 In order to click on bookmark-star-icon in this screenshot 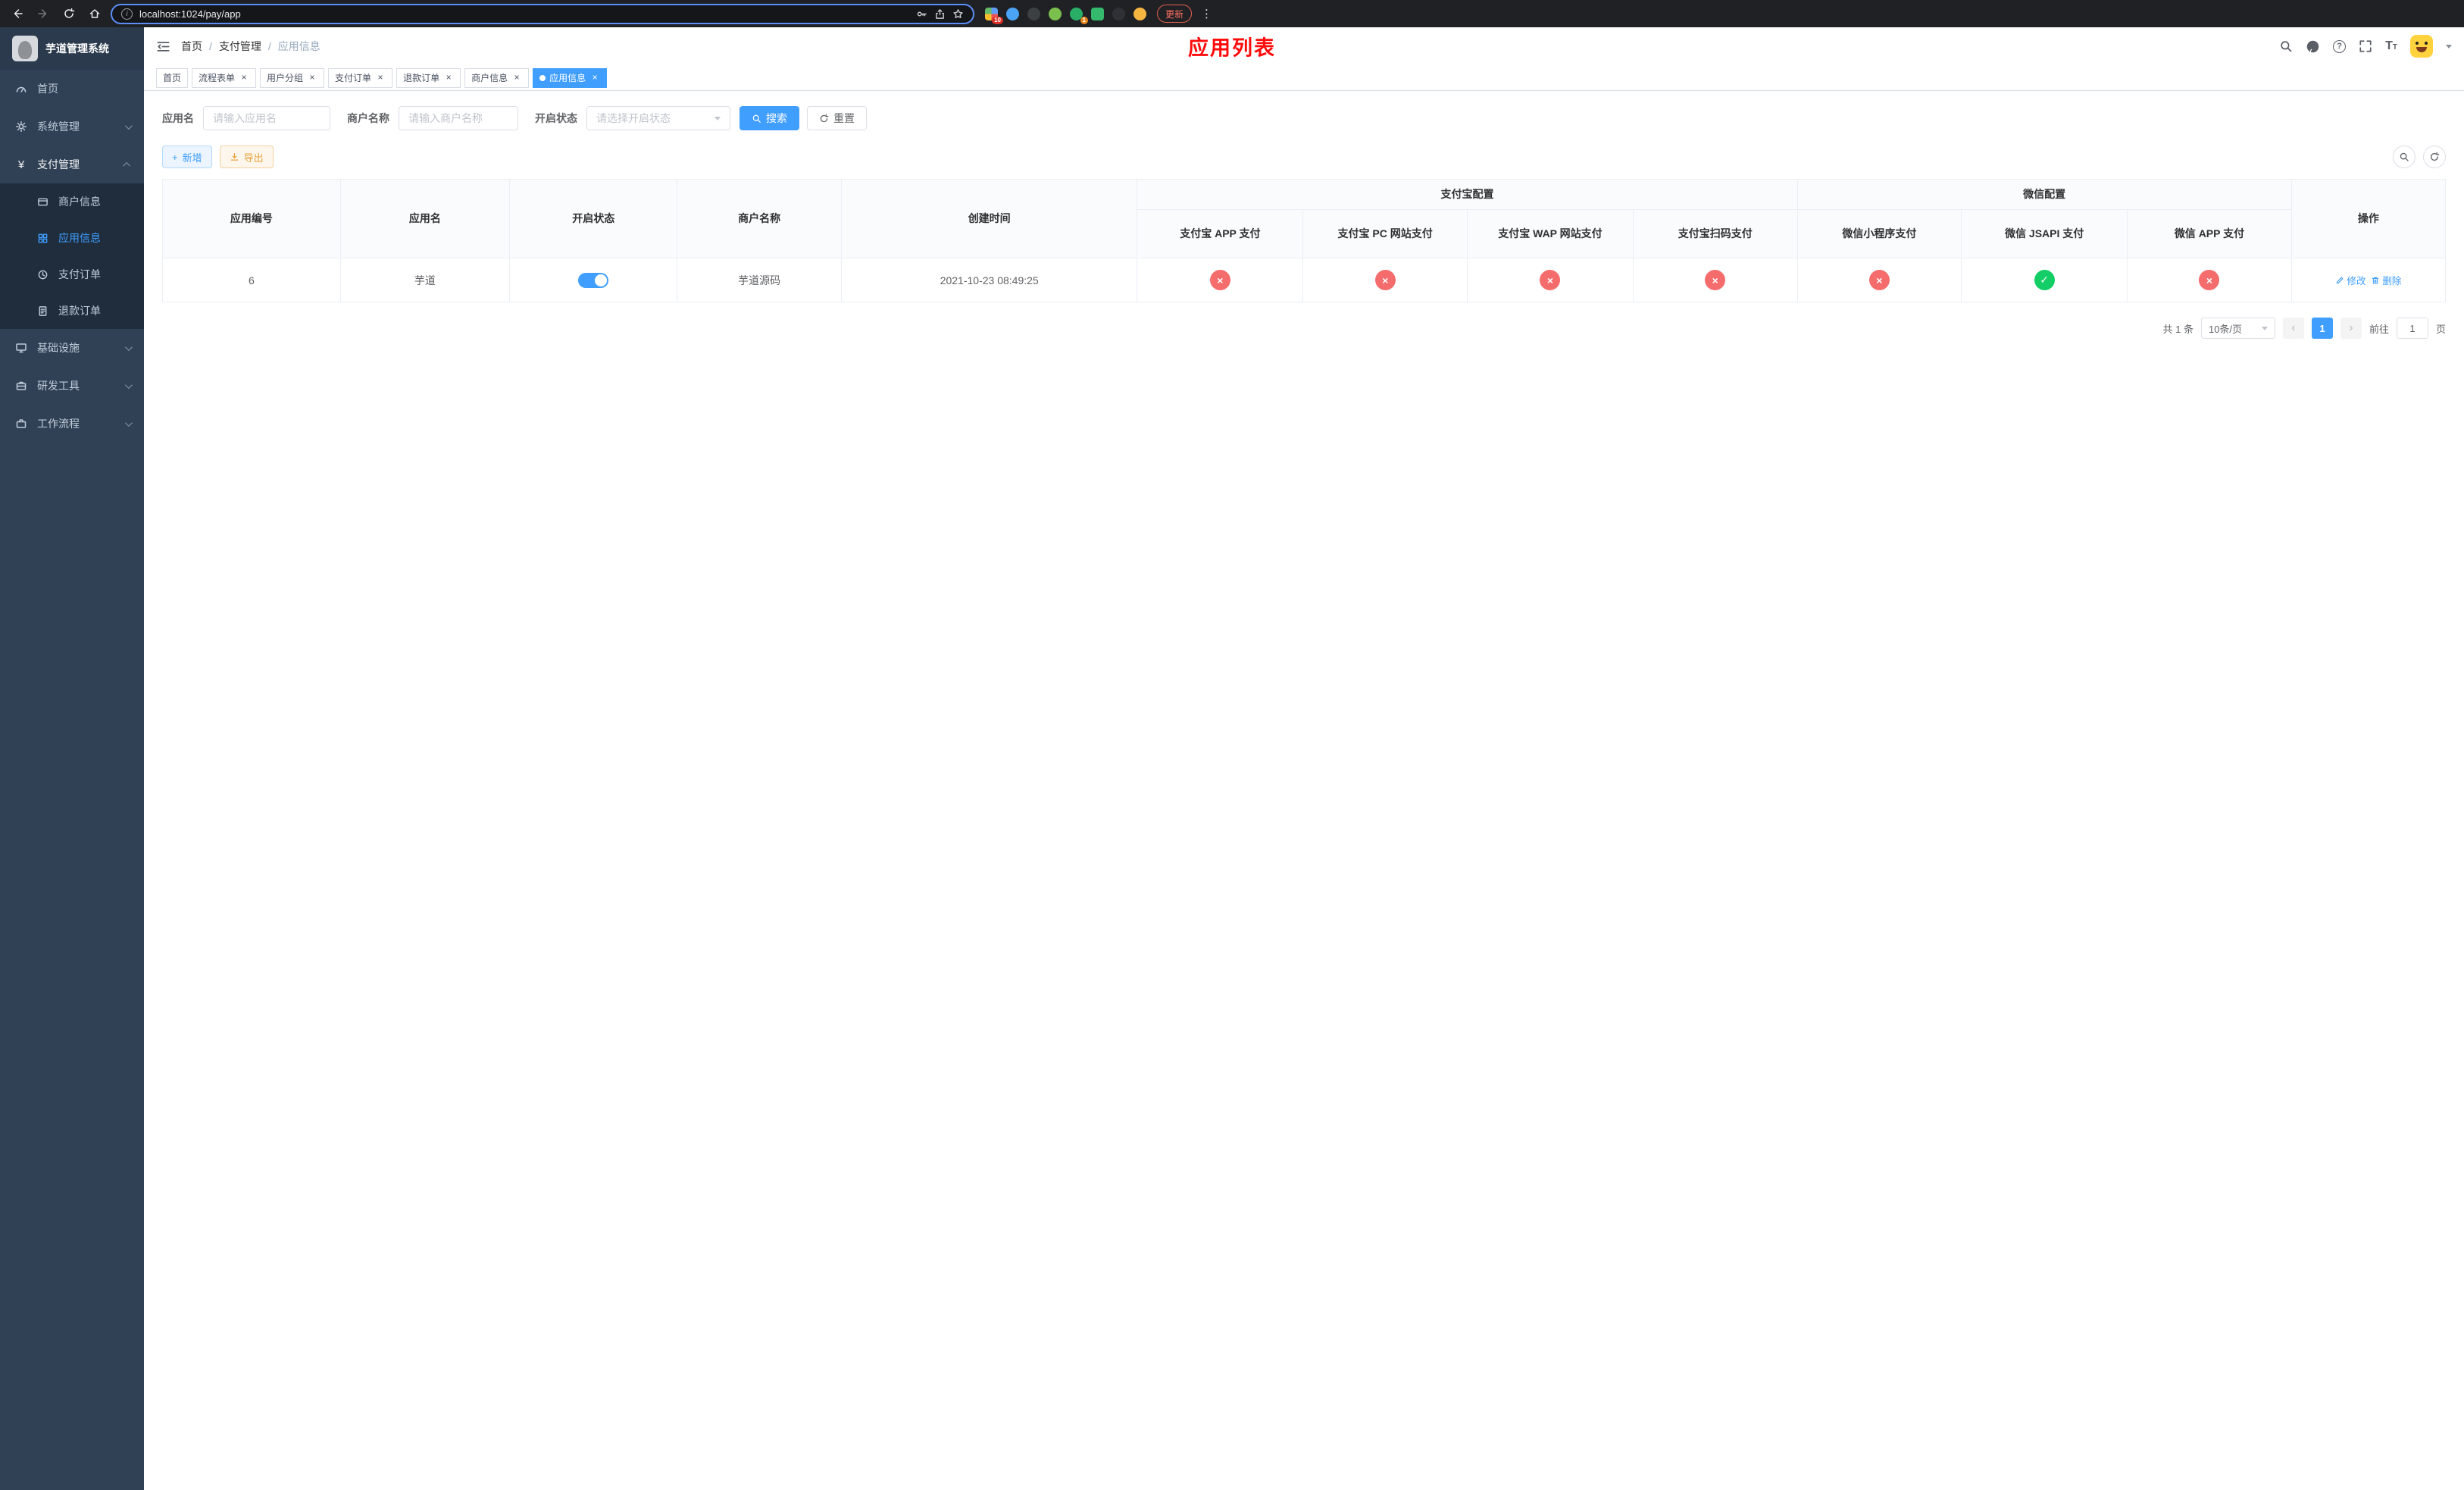, I will do `click(958, 14)`.